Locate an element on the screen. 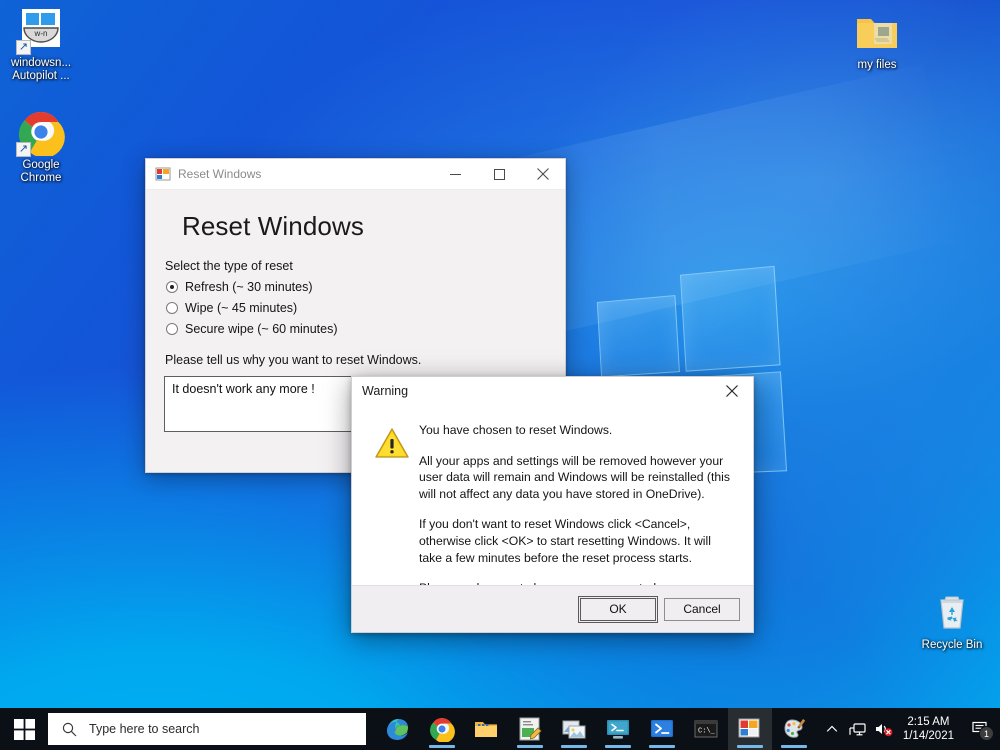  taskbar-photos is located at coordinates (574, 729).